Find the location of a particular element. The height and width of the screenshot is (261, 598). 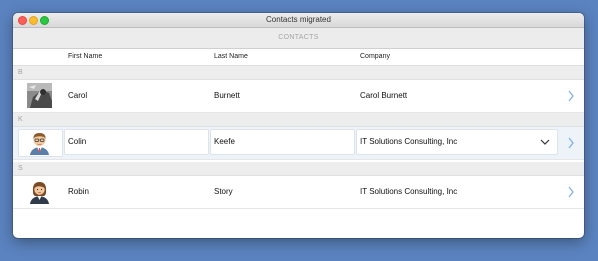

section-letter: S is located at coordinates (20, 168).